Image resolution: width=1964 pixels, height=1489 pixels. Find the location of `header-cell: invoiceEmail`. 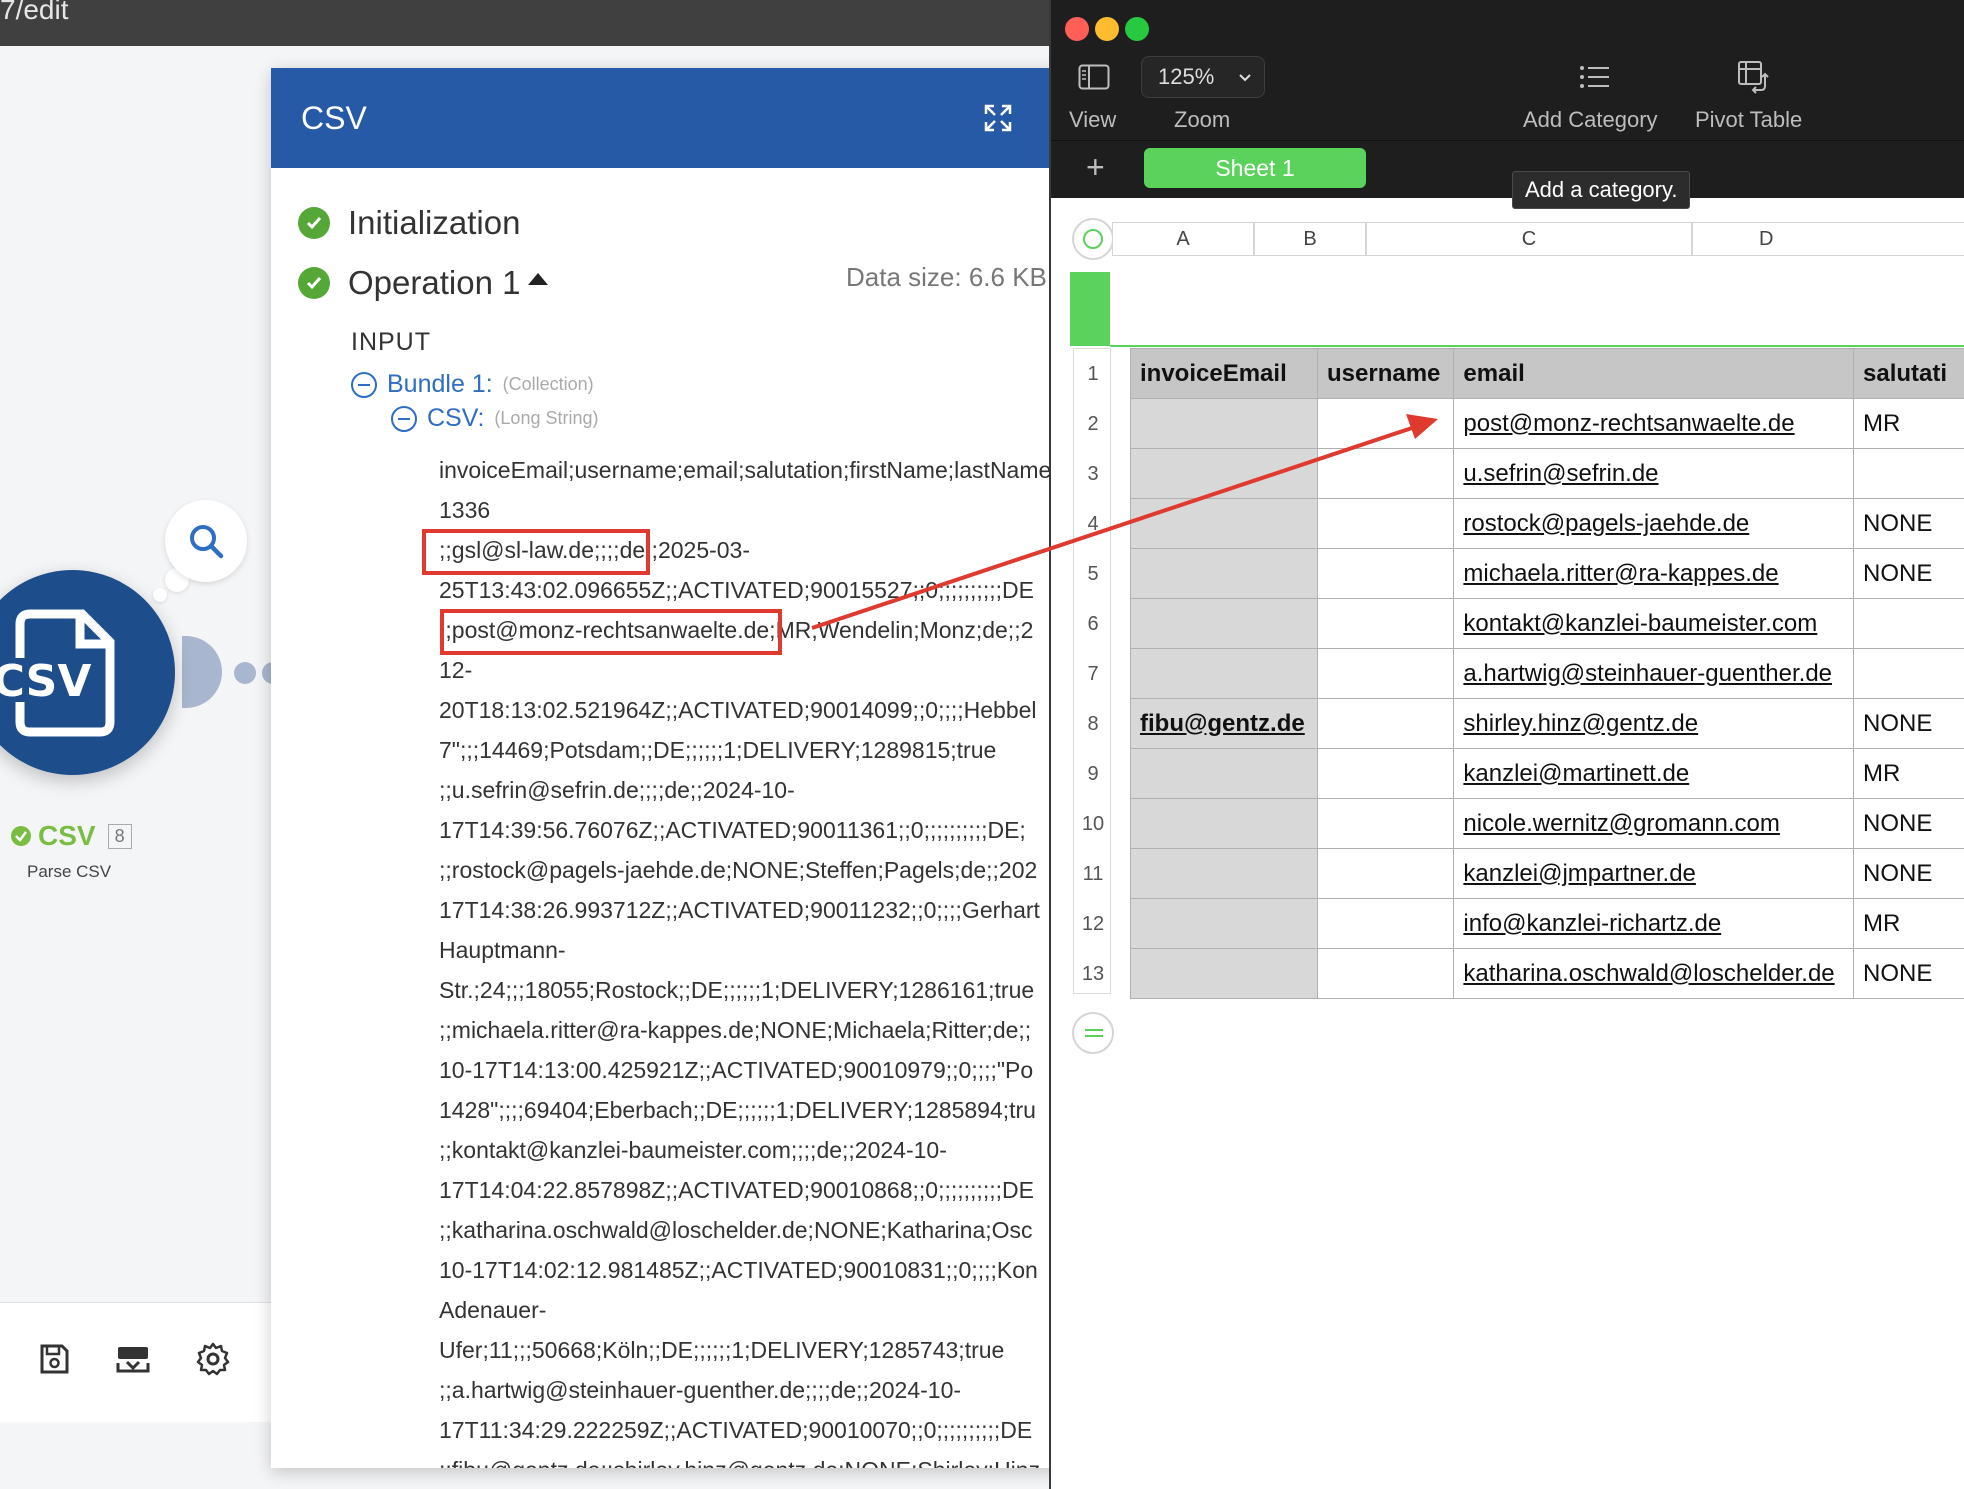

header-cell: invoiceEmail is located at coordinates (1224, 373).